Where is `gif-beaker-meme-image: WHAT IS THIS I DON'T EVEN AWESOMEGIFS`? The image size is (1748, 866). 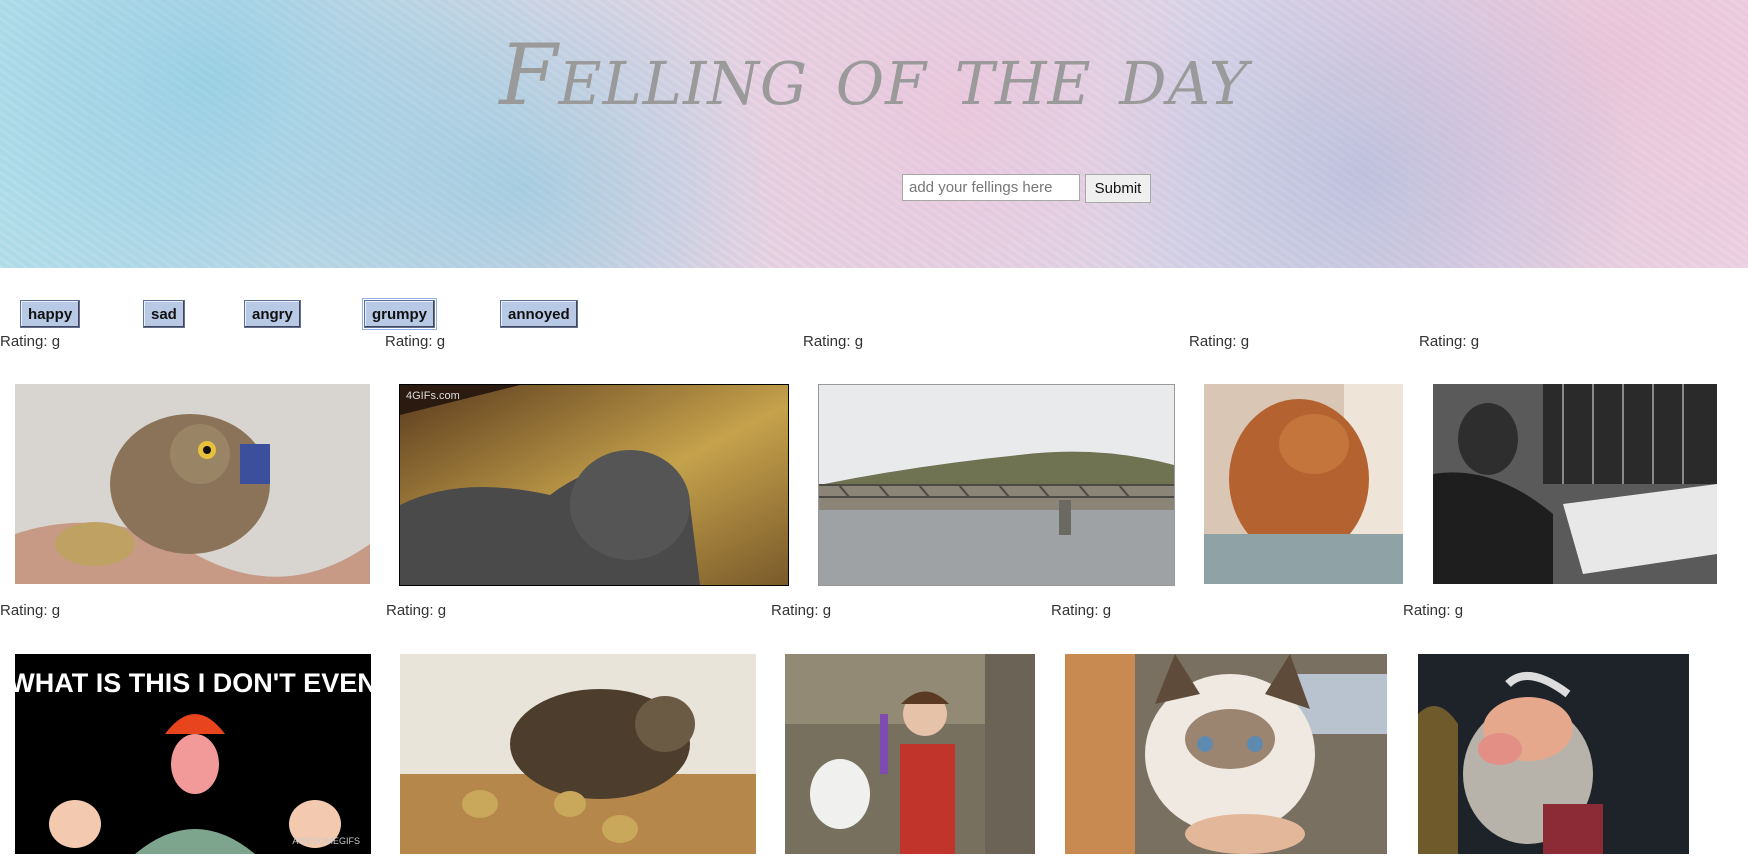 gif-beaker-meme-image: WHAT IS THIS I DON'T EVEN AWESOMEGIFS is located at coordinates (193, 754).